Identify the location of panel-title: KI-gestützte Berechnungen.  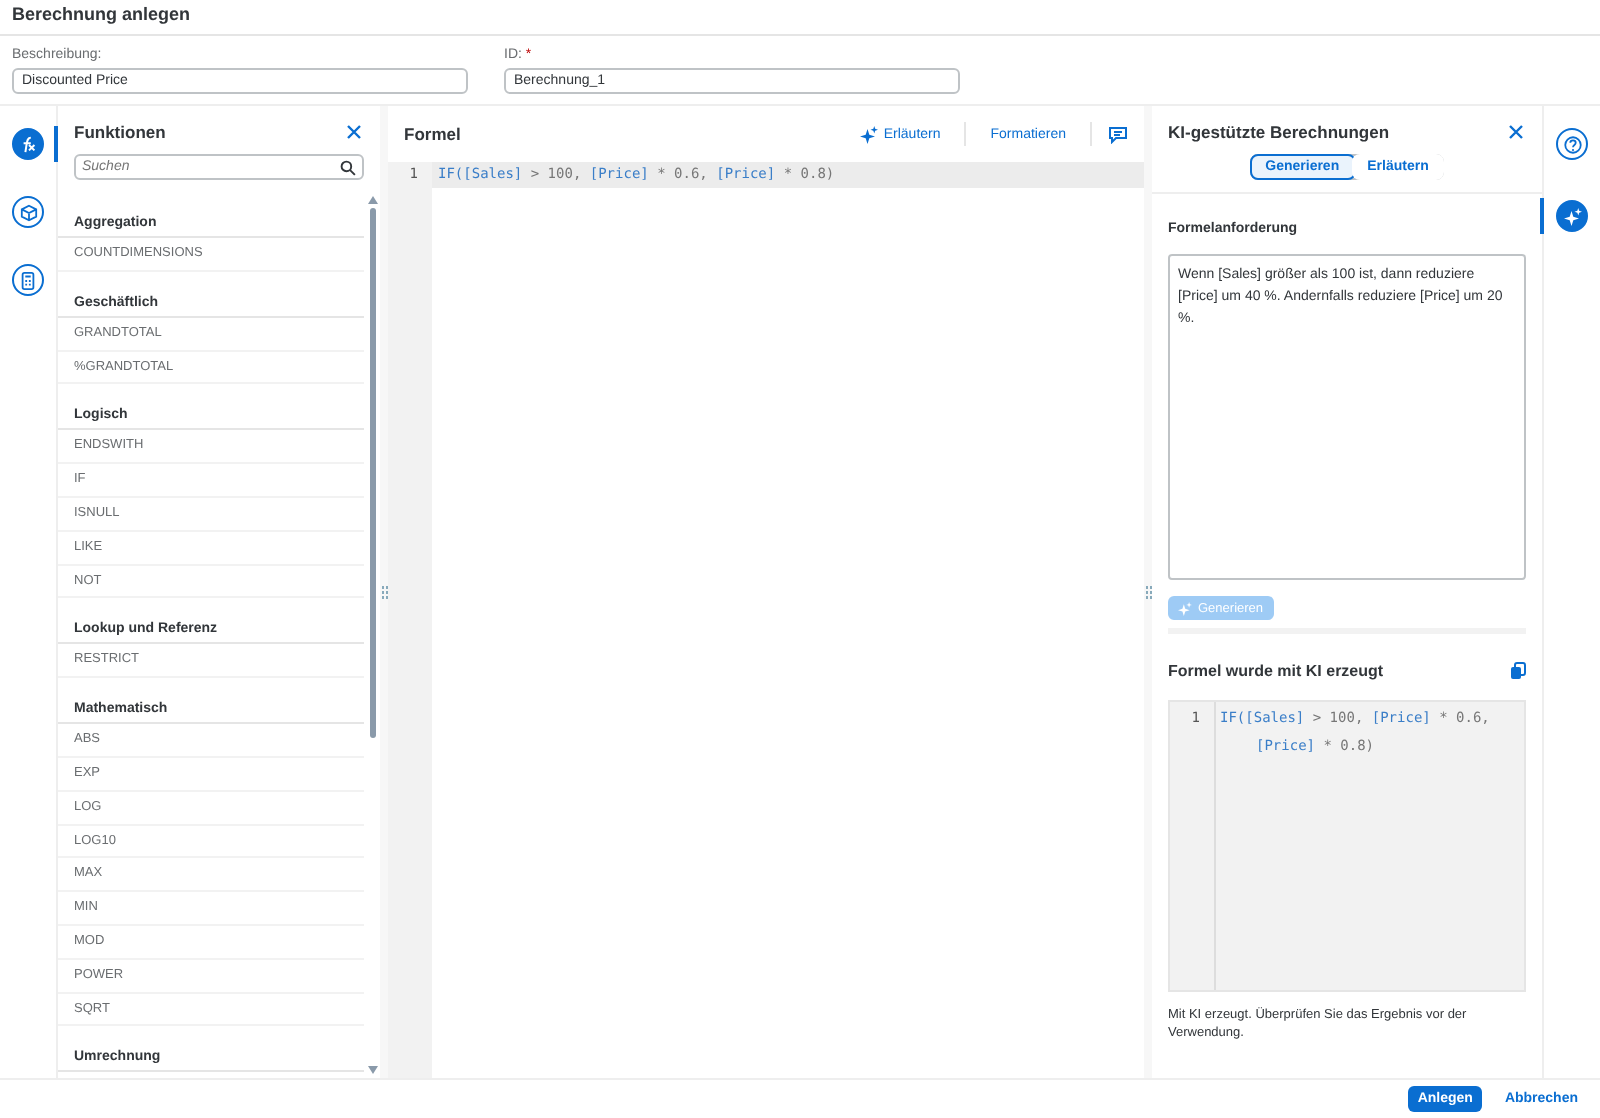
(1279, 132).